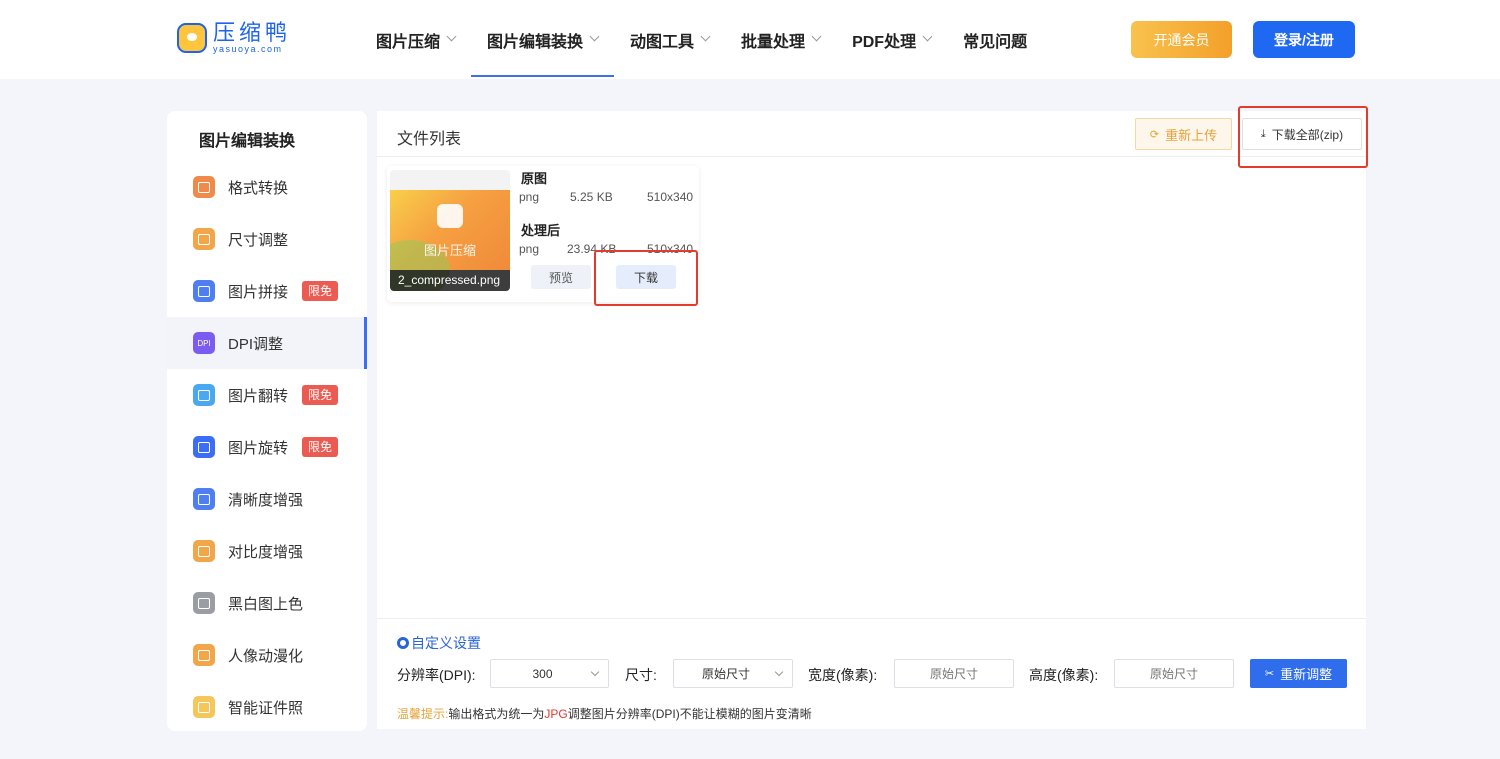 The height and width of the screenshot is (759, 1500). I want to click on logo-title: 压缩鸭, so click(252, 32).